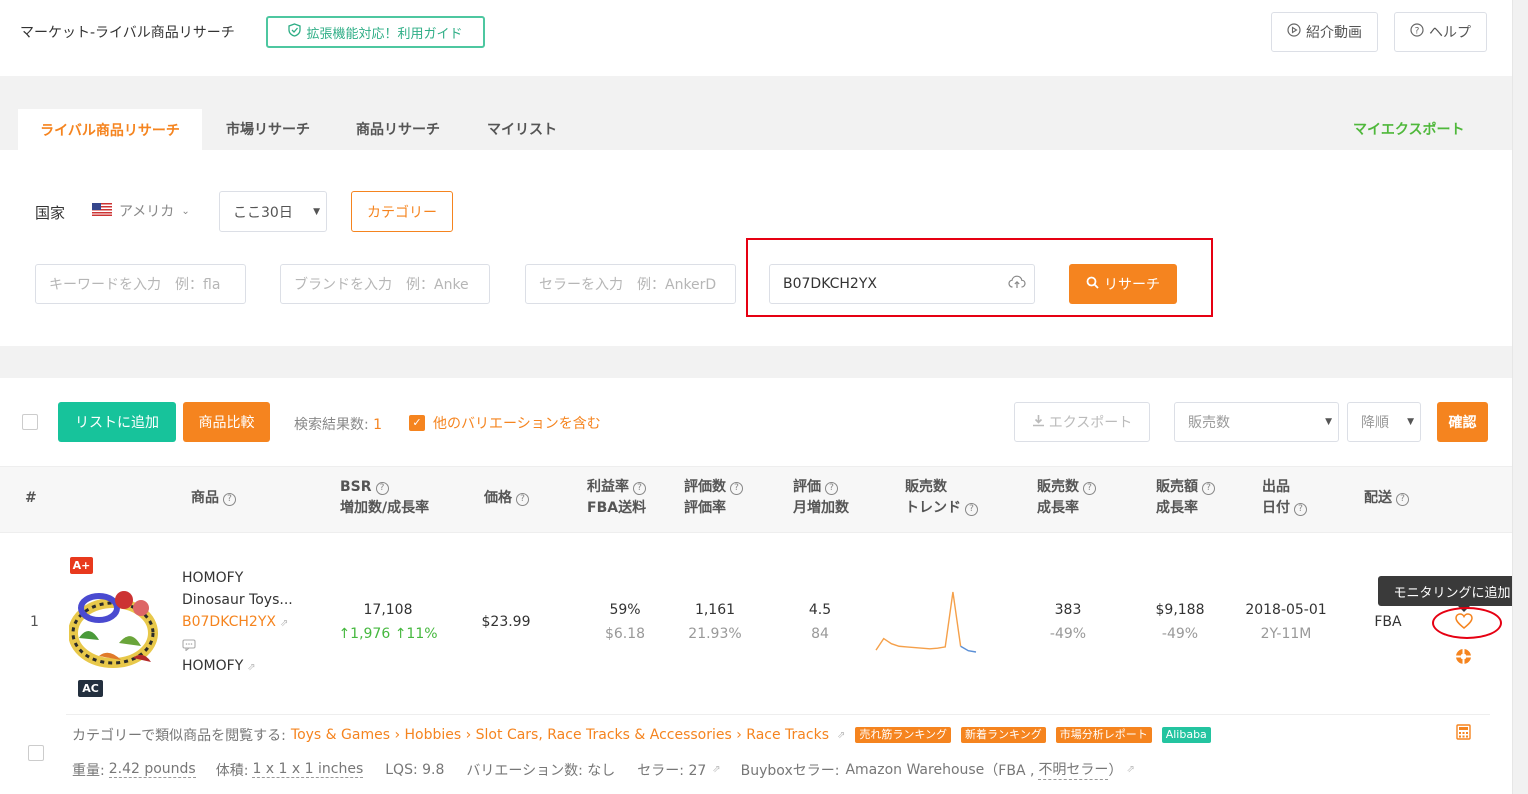  Describe the element at coordinates (229, 622) in the screenshot. I see `asin-link: B07DKCH2YX` at that location.